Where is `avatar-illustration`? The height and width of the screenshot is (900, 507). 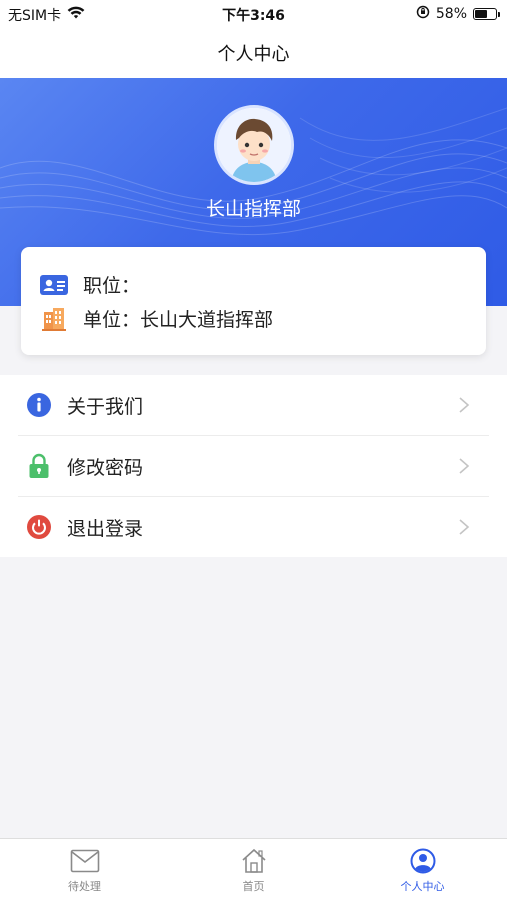
avatar-illustration is located at coordinates (254, 145).